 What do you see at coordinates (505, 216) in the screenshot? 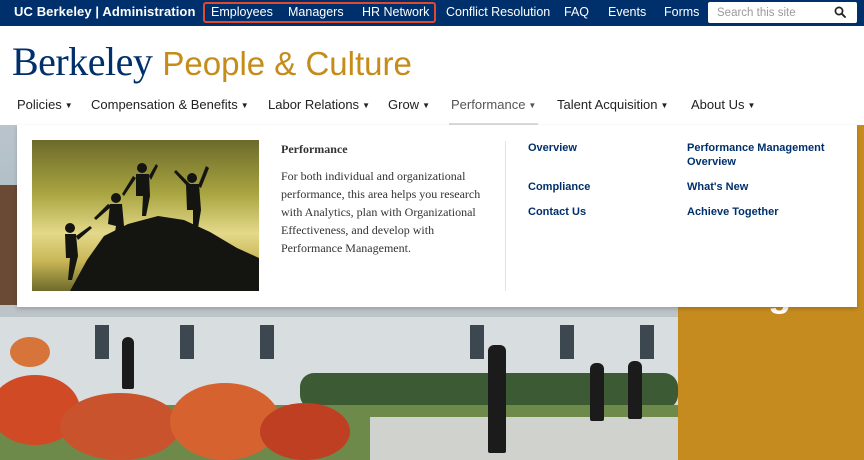
I see `panel-divider` at bounding box center [505, 216].